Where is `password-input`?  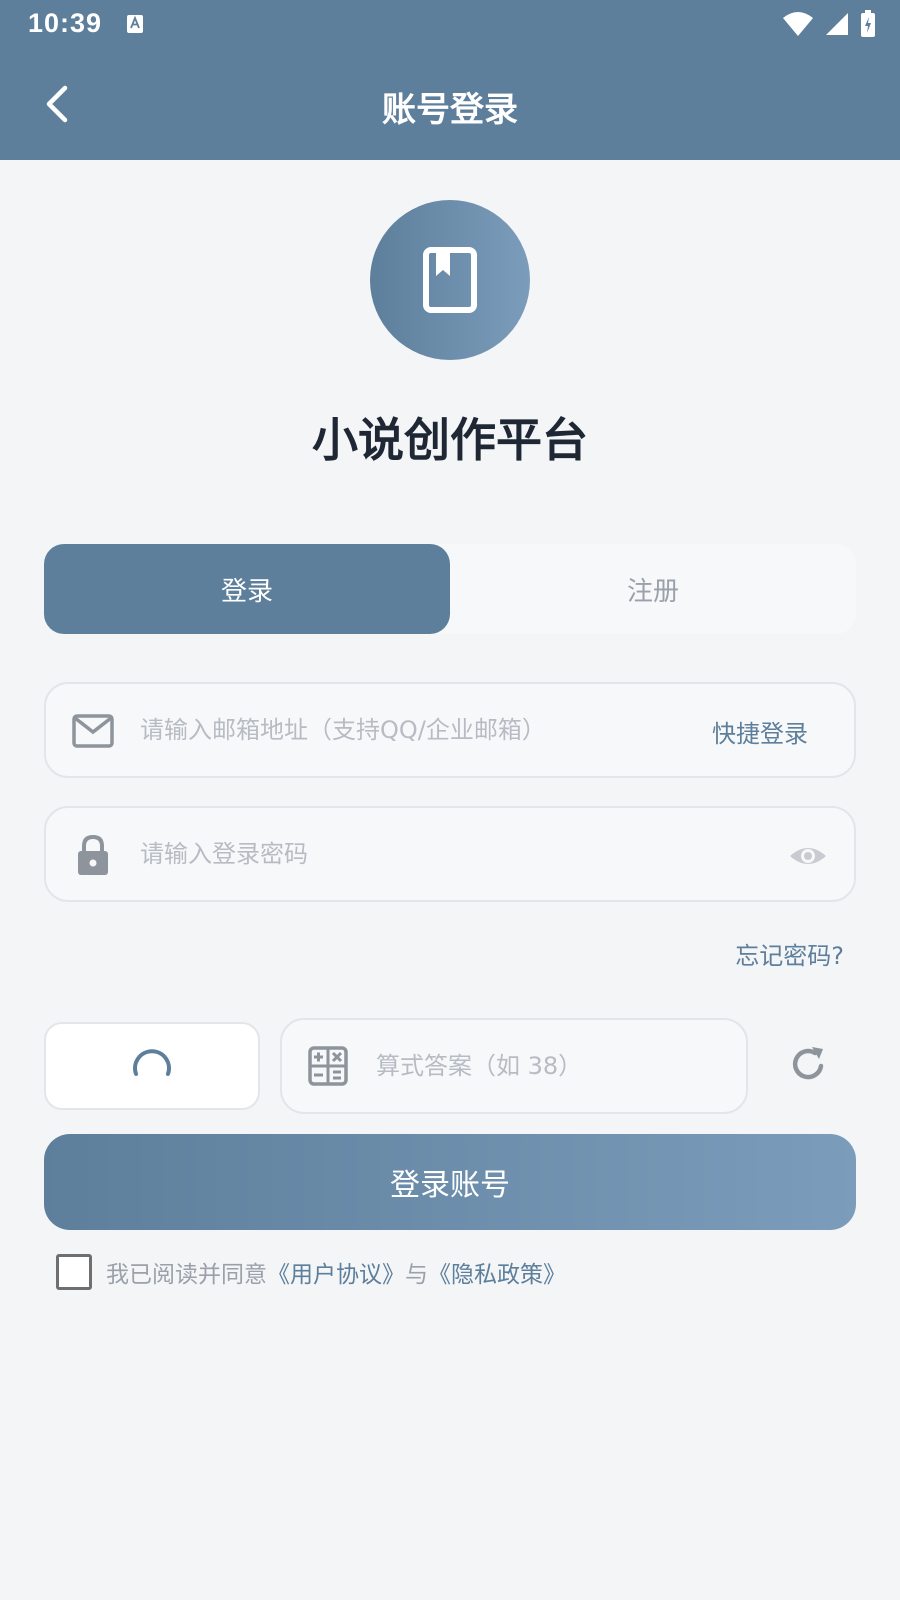 password-input is located at coordinates (420, 854).